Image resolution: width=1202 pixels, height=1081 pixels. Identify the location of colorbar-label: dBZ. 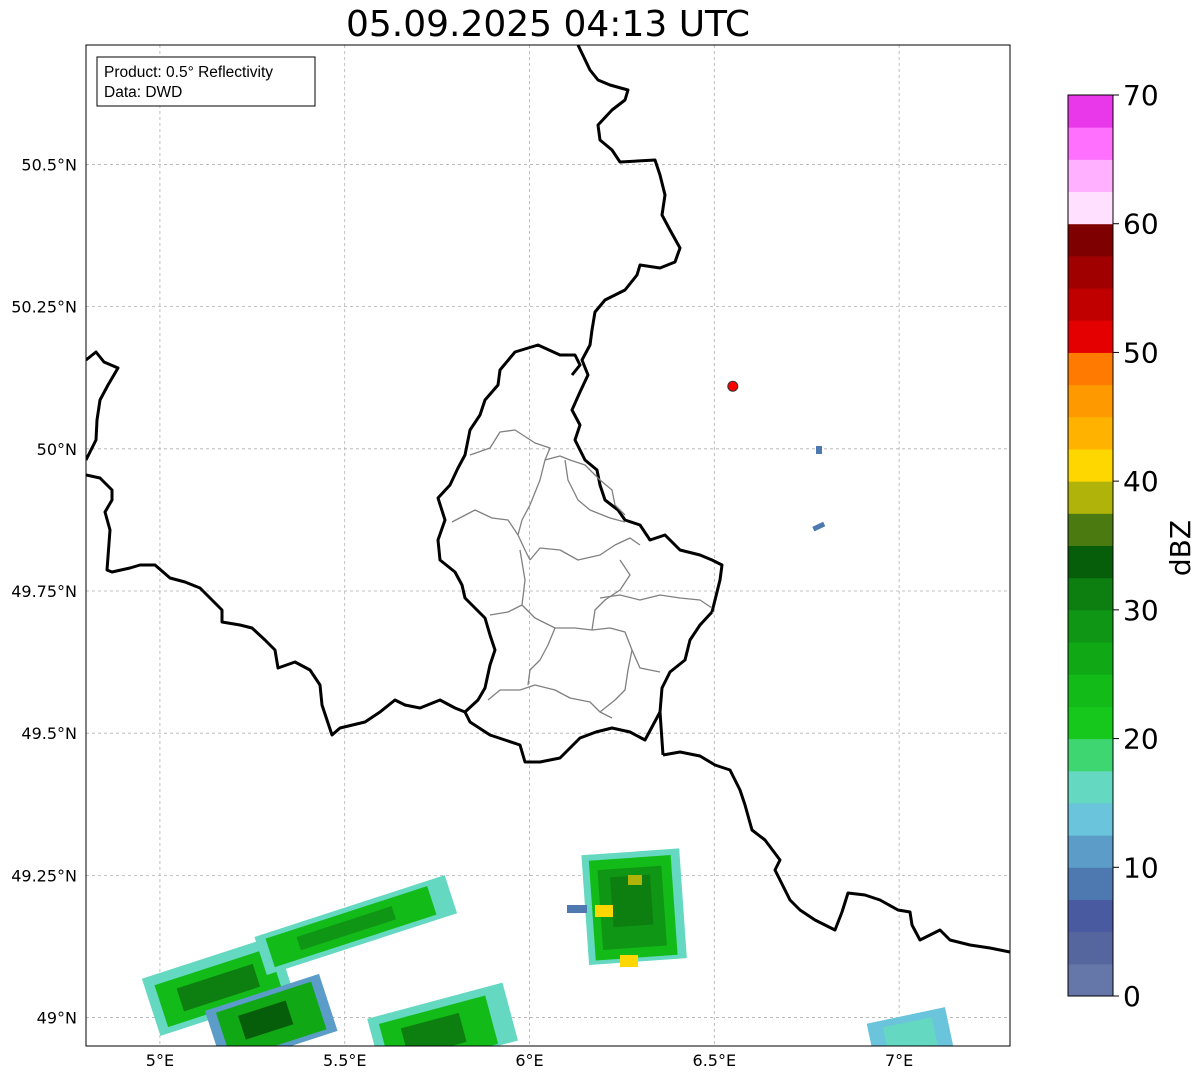
(1180, 548).